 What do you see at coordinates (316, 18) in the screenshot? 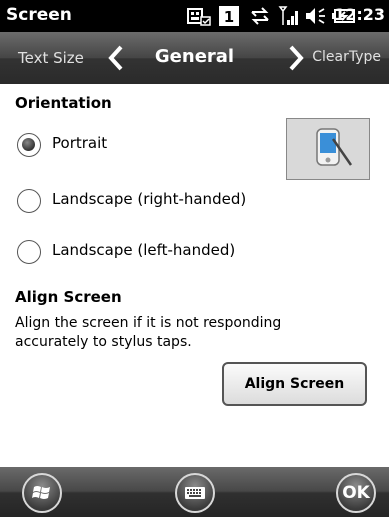
I see `volume-icon` at bounding box center [316, 18].